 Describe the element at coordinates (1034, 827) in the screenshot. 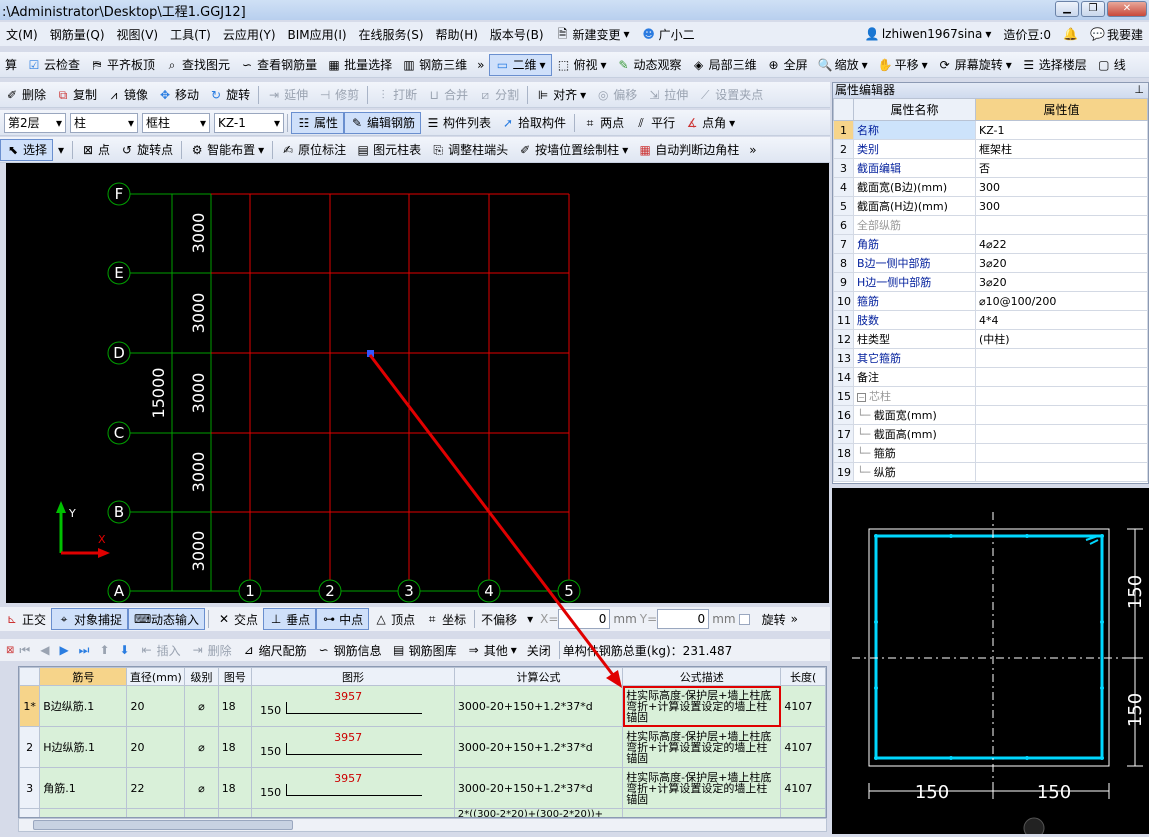

I see `assistant-avatar-icon` at that location.